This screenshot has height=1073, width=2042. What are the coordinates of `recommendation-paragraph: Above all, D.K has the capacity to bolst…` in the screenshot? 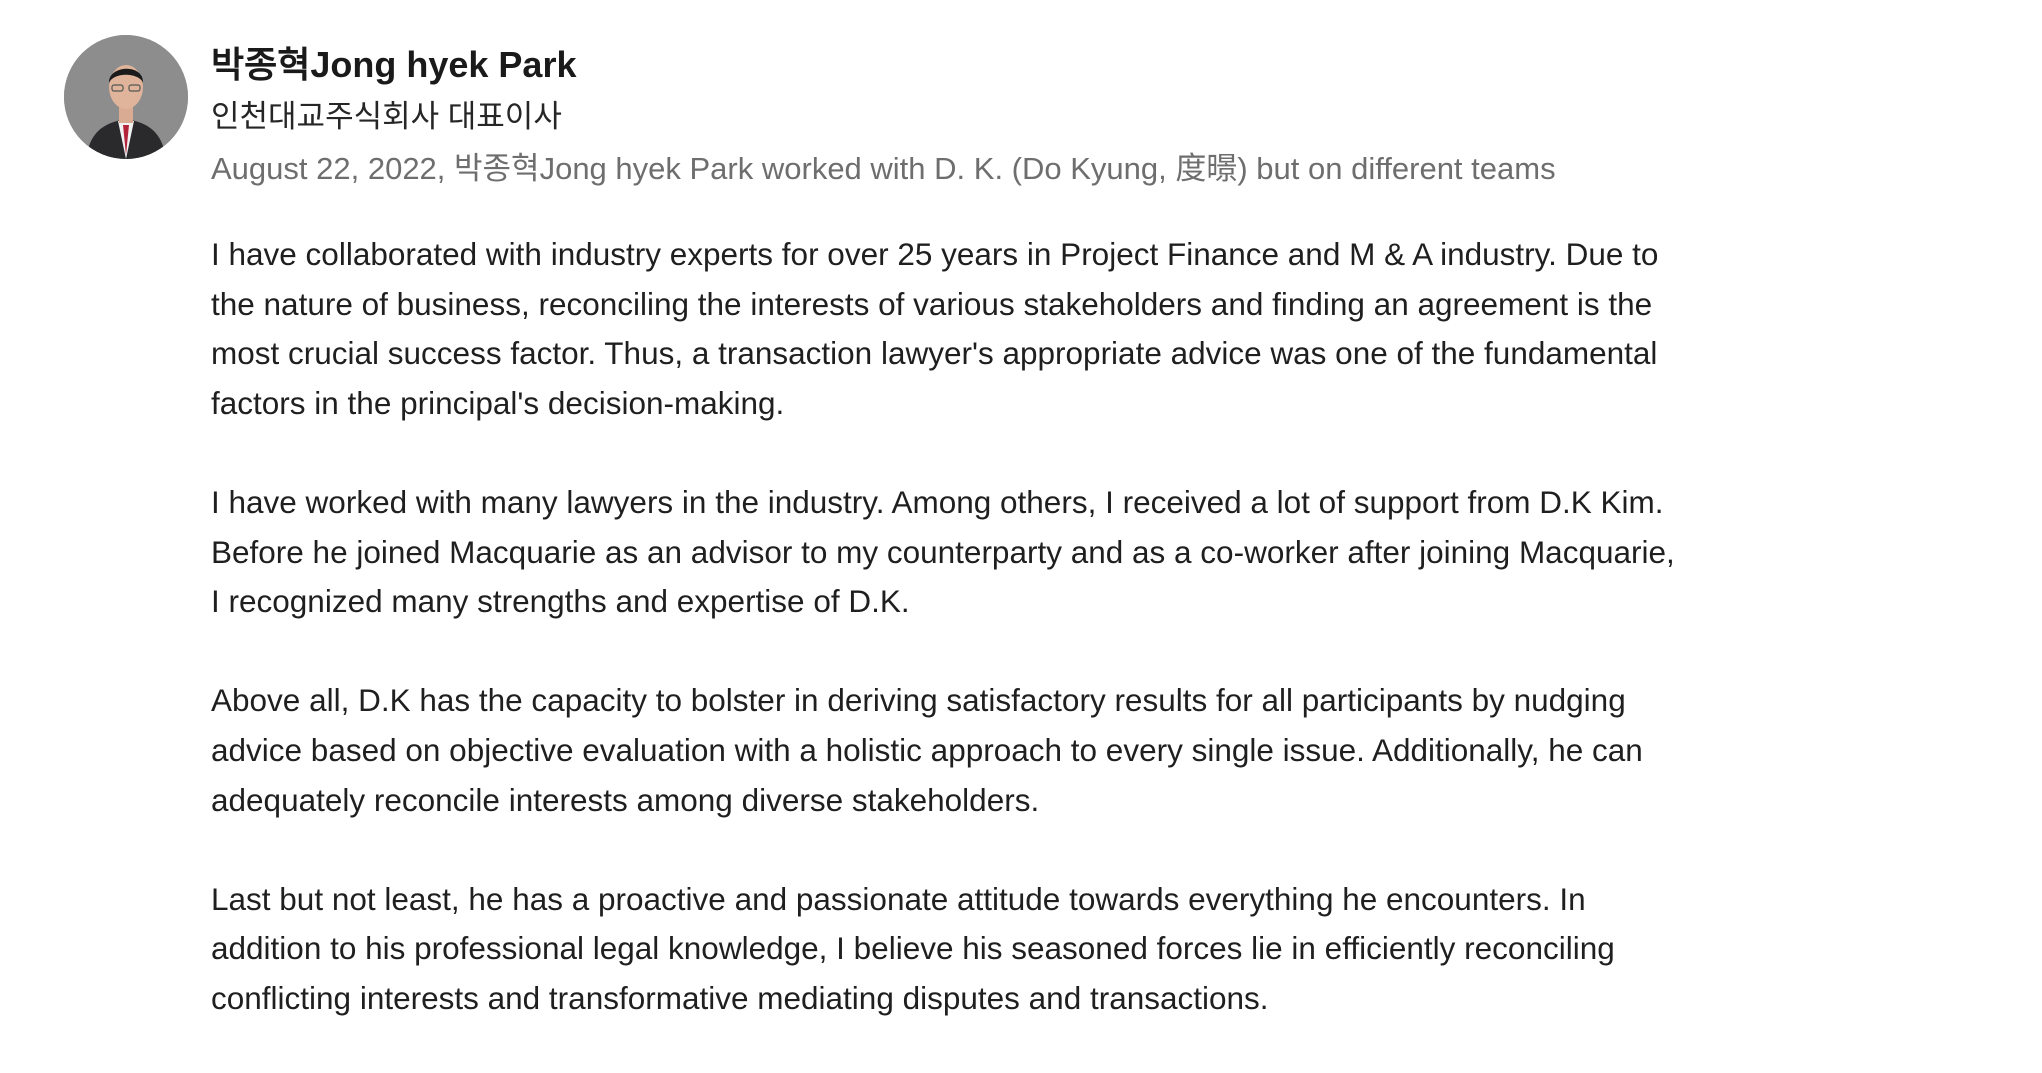 It's located at (1111, 750).